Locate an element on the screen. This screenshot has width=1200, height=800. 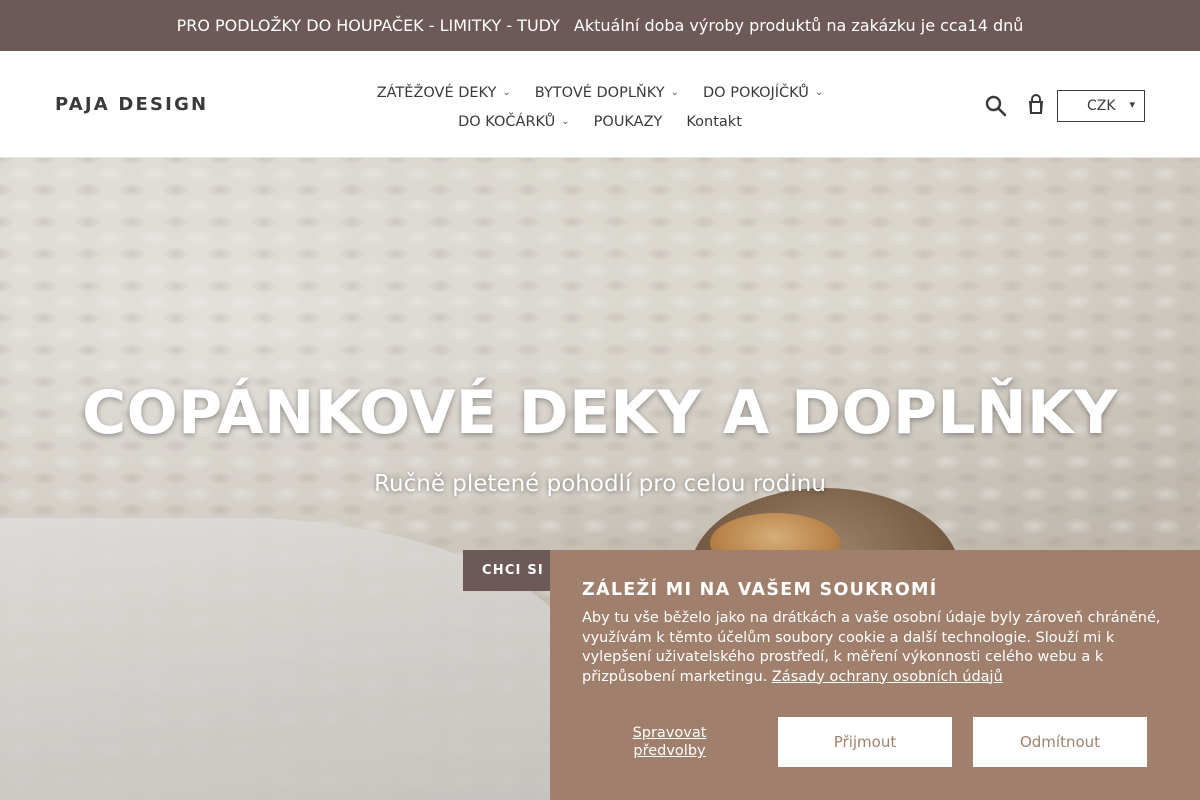
site-logo: PAJA DESIGN is located at coordinates (131, 104).